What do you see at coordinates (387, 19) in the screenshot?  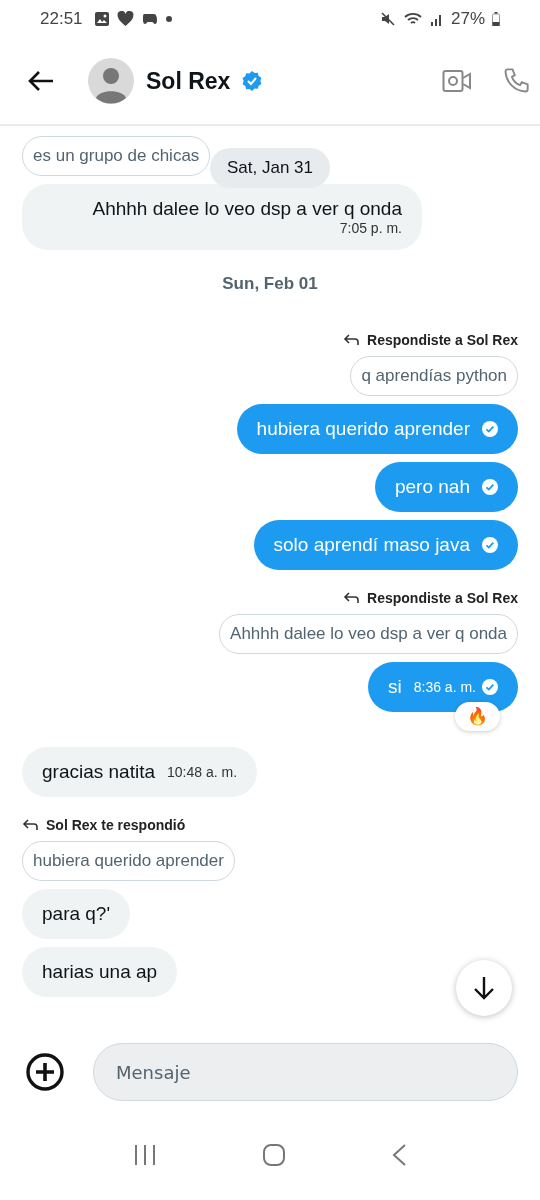 I see `mute-icon` at bounding box center [387, 19].